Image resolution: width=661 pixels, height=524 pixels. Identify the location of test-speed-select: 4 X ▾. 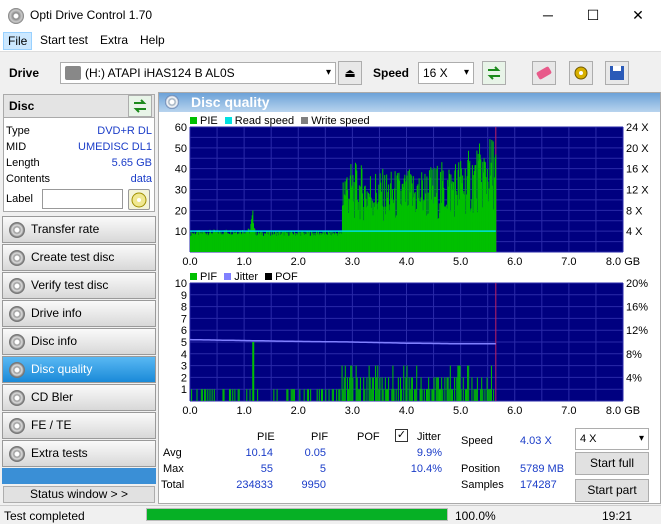
(612, 439).